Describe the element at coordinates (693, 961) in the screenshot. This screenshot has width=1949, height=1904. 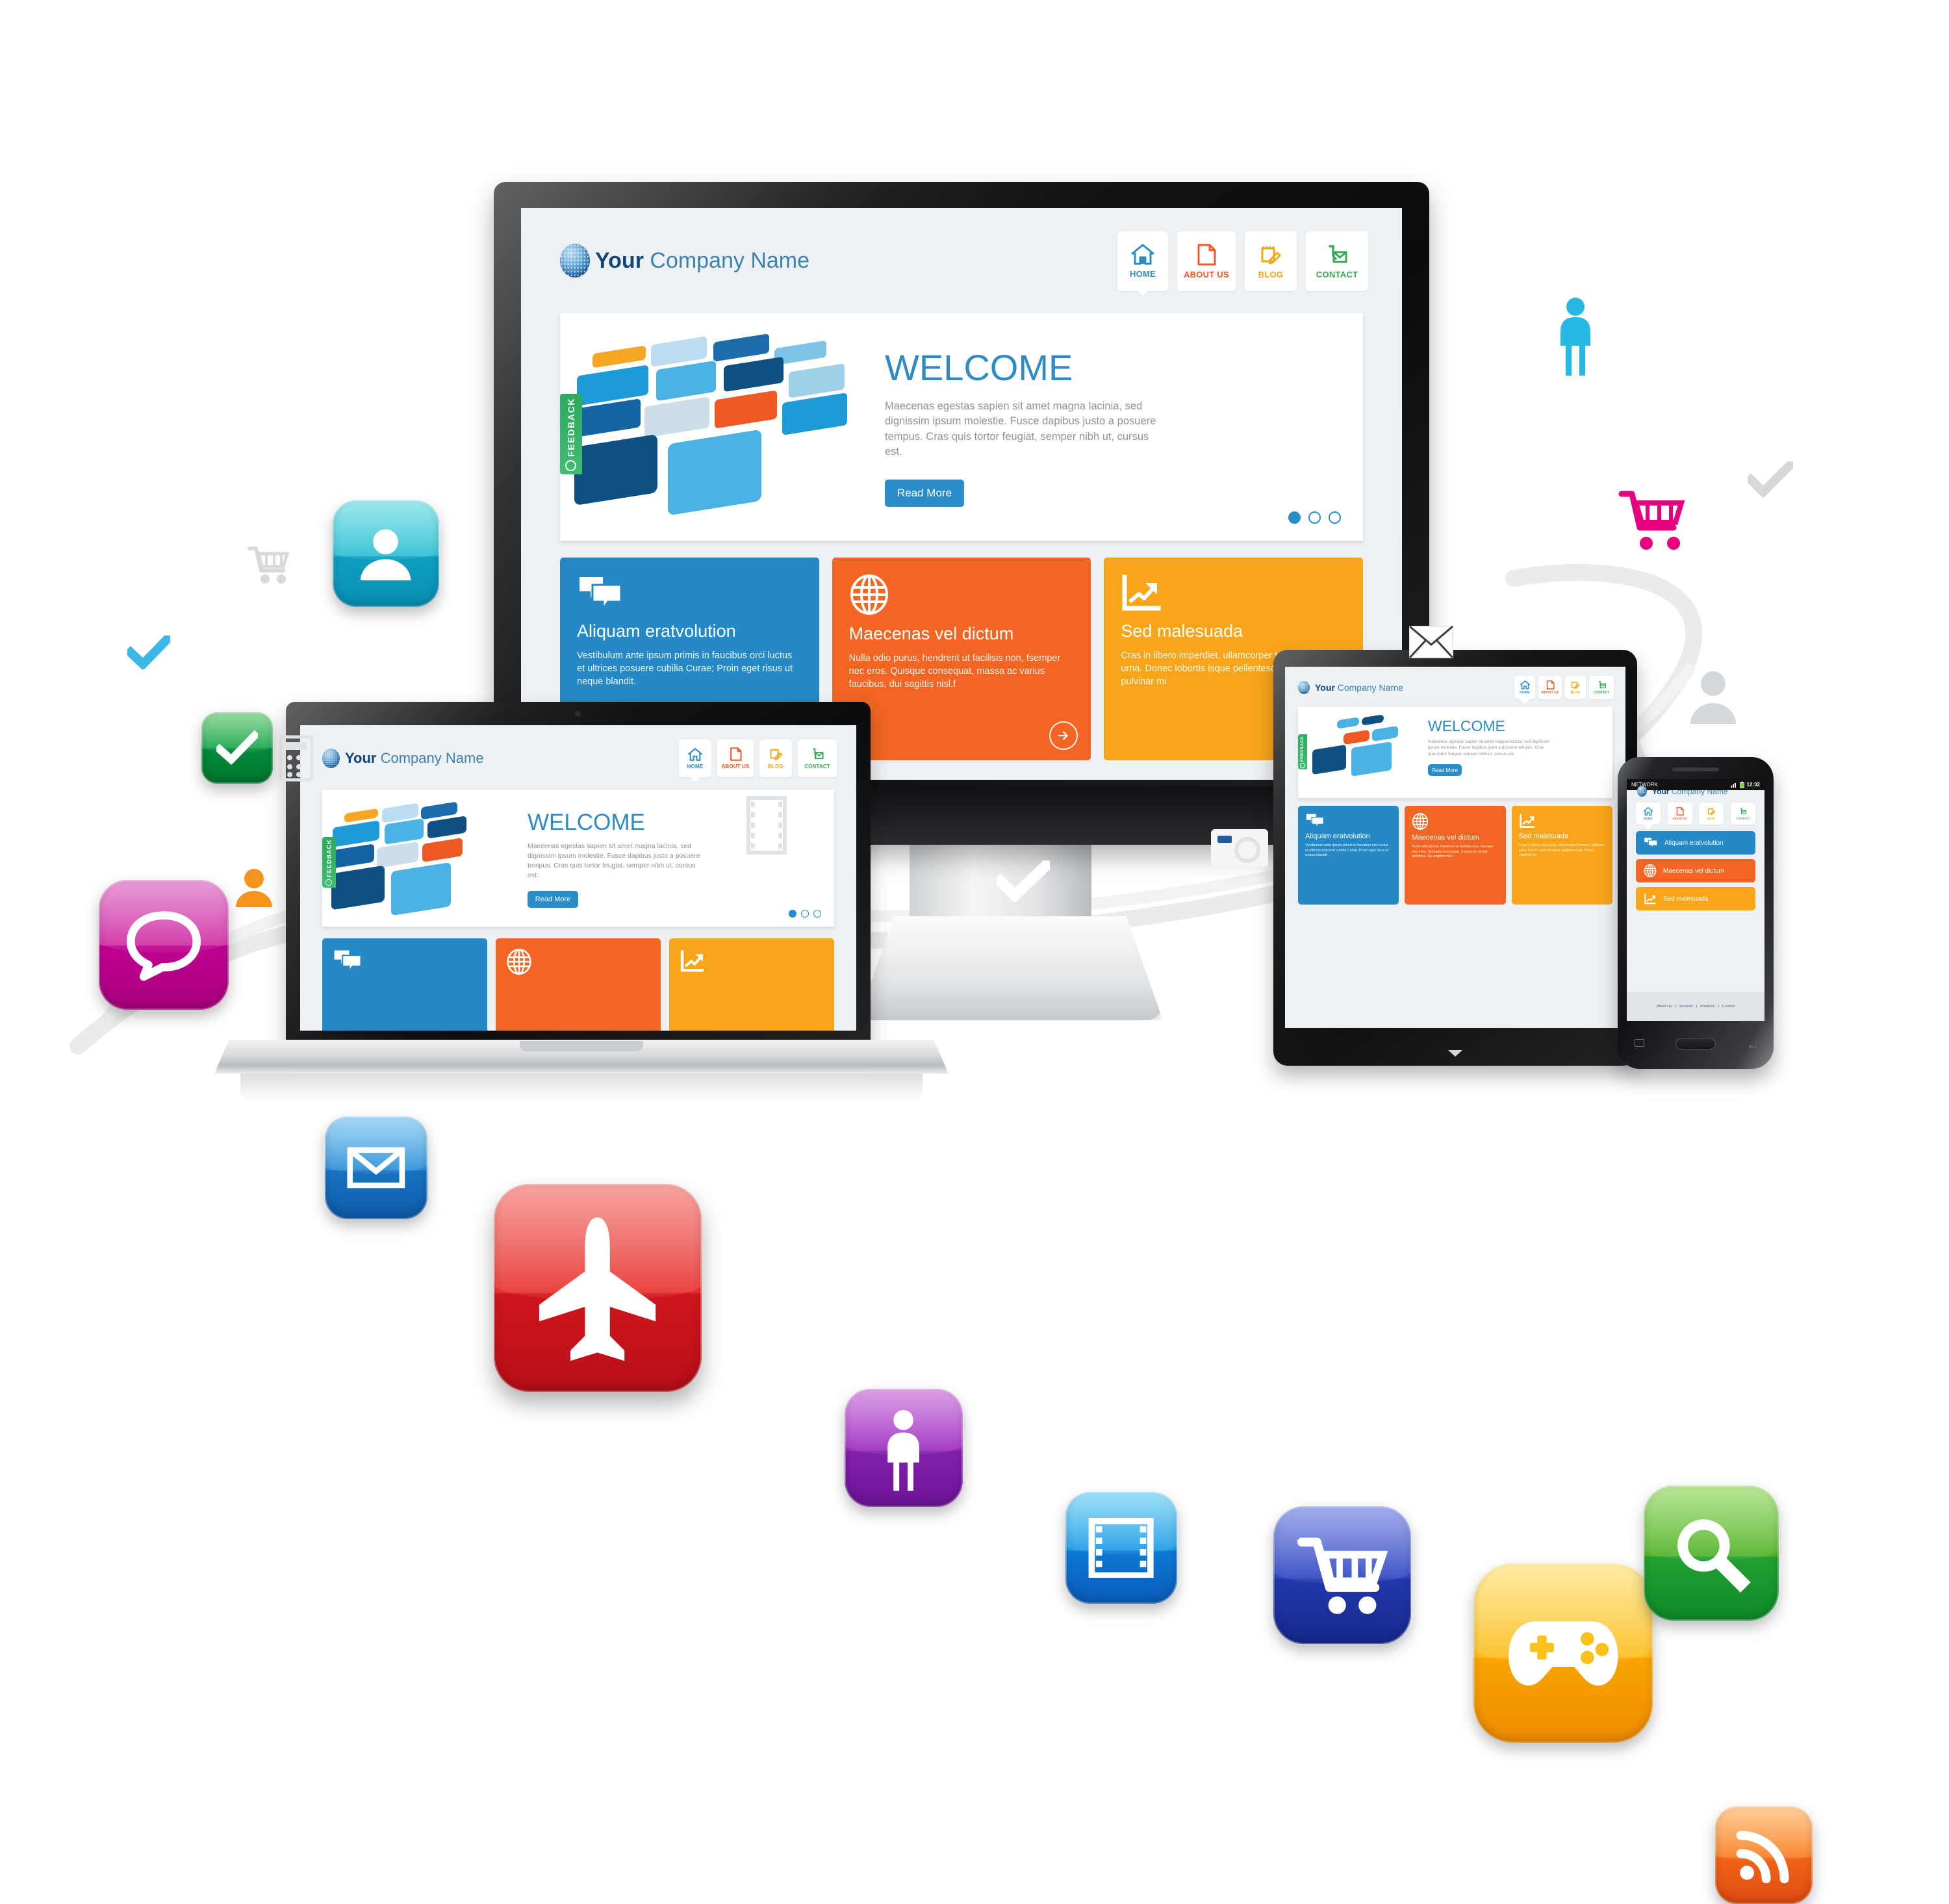
I see `growth-chart-icon` at that location.